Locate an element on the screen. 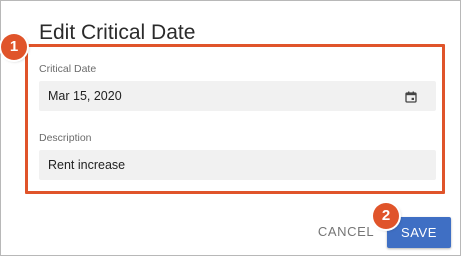  description-input: Rent increase is located at coordinates (237, 165).